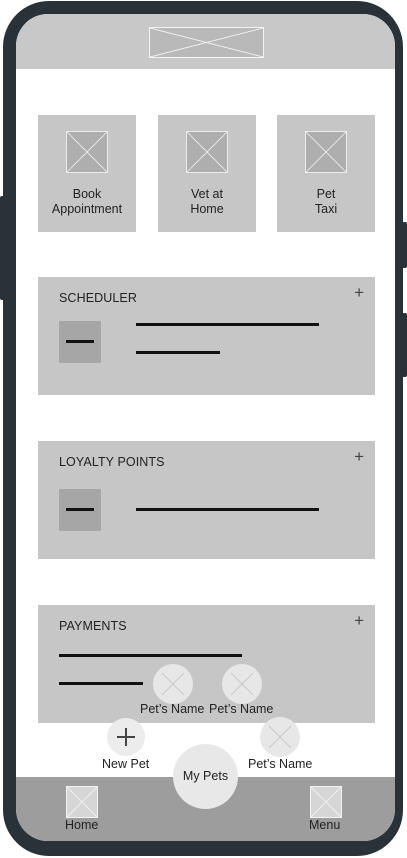 This screenshot has height=858, width=407. Describe the element at coordinates (93, 626) in the screenshot. I see `payments-title: PAYMENTS` at that location.